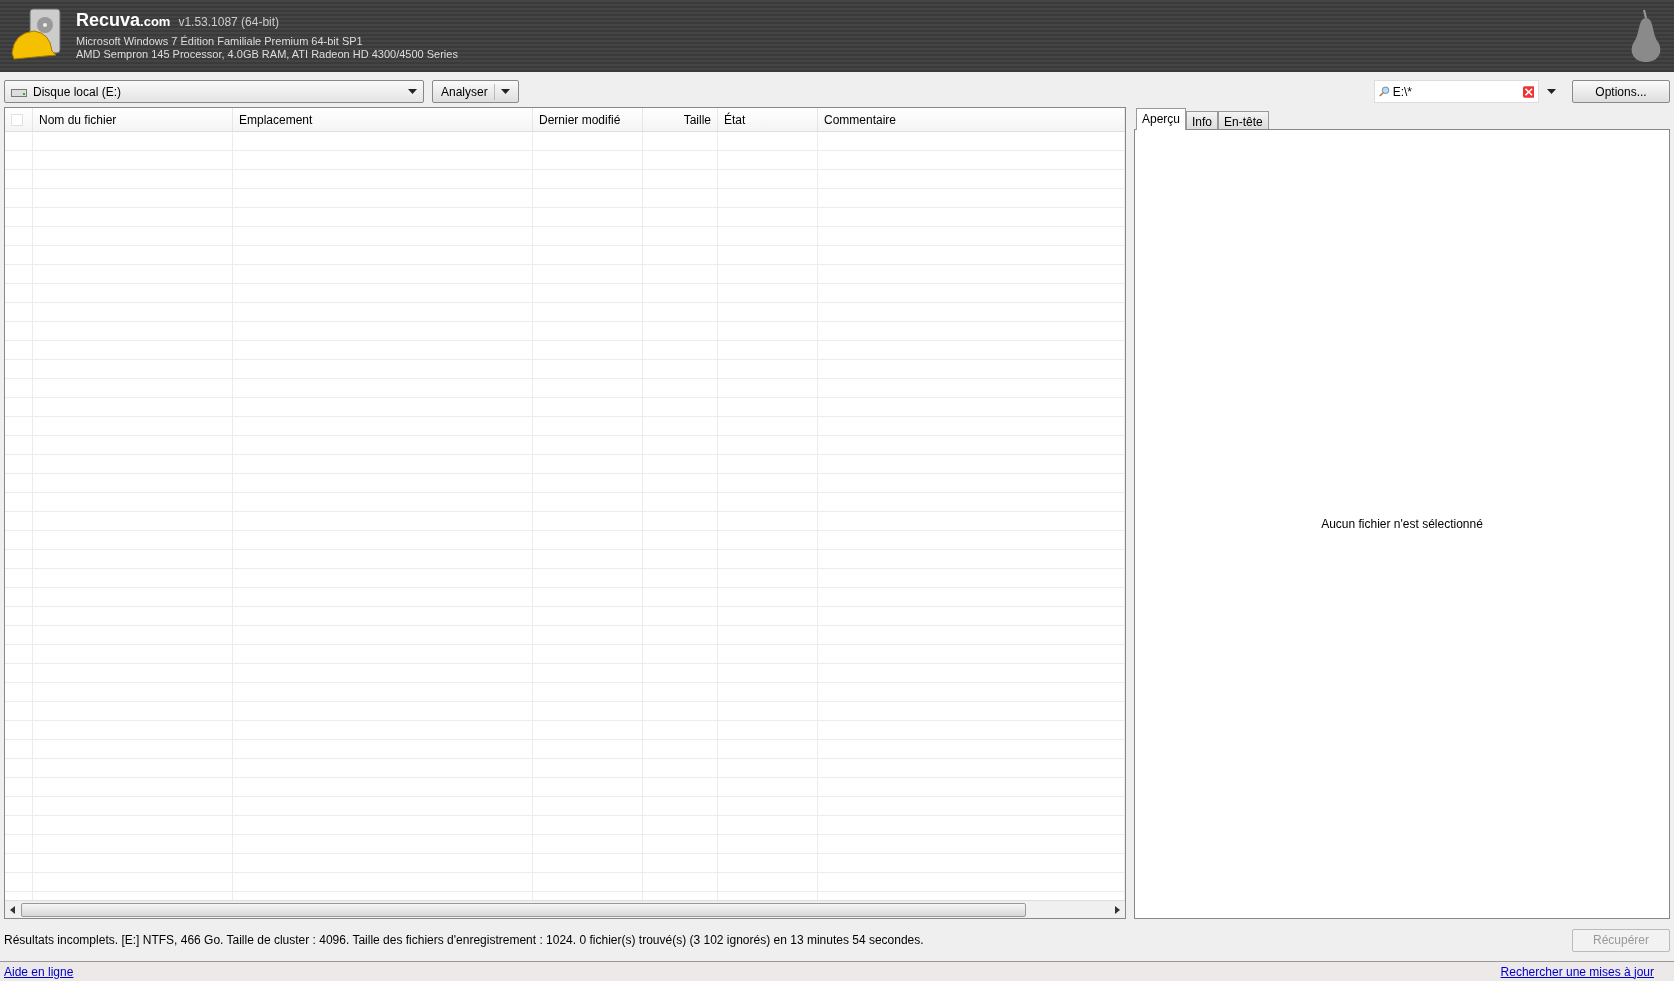  I want to click on preview-tab: Aperçu, so click(1161, 119).